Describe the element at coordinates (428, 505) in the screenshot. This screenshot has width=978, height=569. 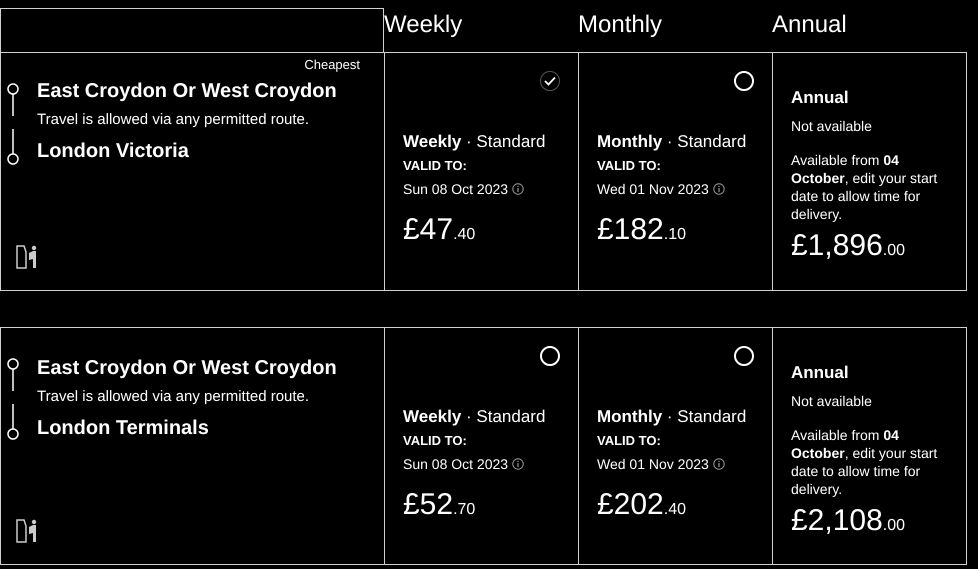
I see `price: £52` at that location.